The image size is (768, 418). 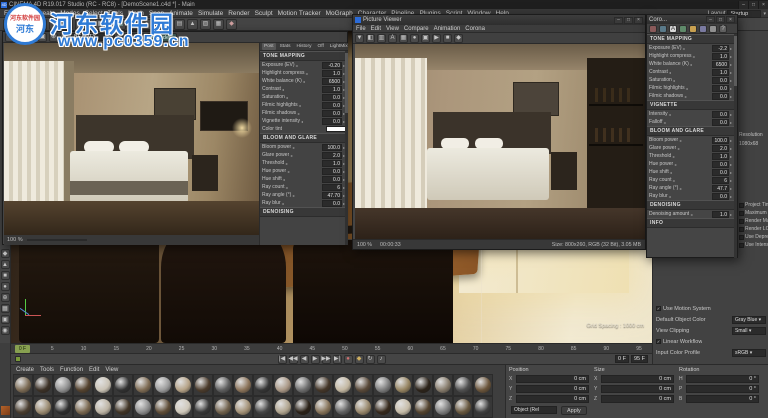 What do you see at coordinates (720, 148) in the screenshot?
I see `param-value-field: 2.0` at bounding box center [720, 148].